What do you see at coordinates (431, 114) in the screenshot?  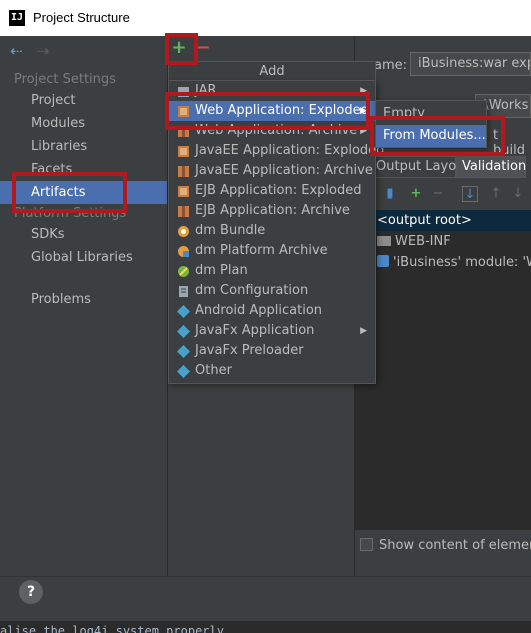 I see `submenu-item-empty: Empty` at bounding box center [431, 114].